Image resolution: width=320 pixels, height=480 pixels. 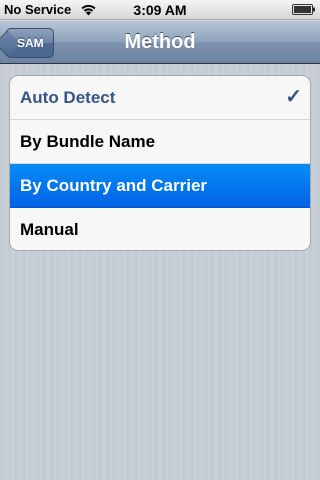 What do you see at coordinates (114, 185) in the screenshot?
I see `list-item-label: By Country and Carrier` at bounding box center [114, 185].